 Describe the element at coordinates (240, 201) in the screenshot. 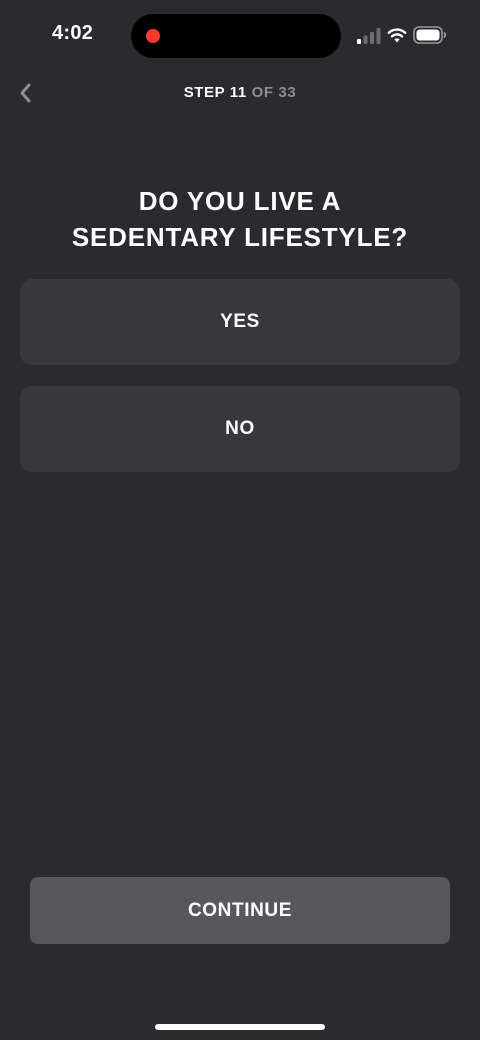

I see `question-line-1: DO YOU LIVE A` at that location.